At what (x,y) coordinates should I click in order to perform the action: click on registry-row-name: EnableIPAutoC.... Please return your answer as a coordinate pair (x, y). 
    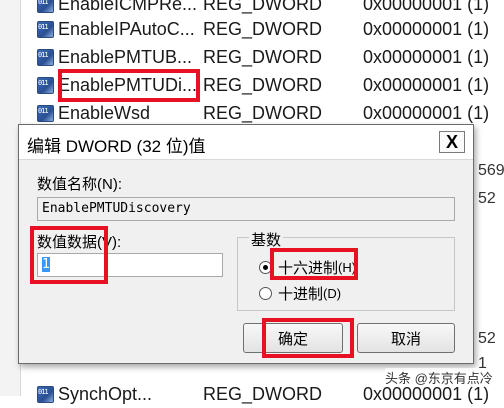
    Looking at the image, I should click on (126, 28).